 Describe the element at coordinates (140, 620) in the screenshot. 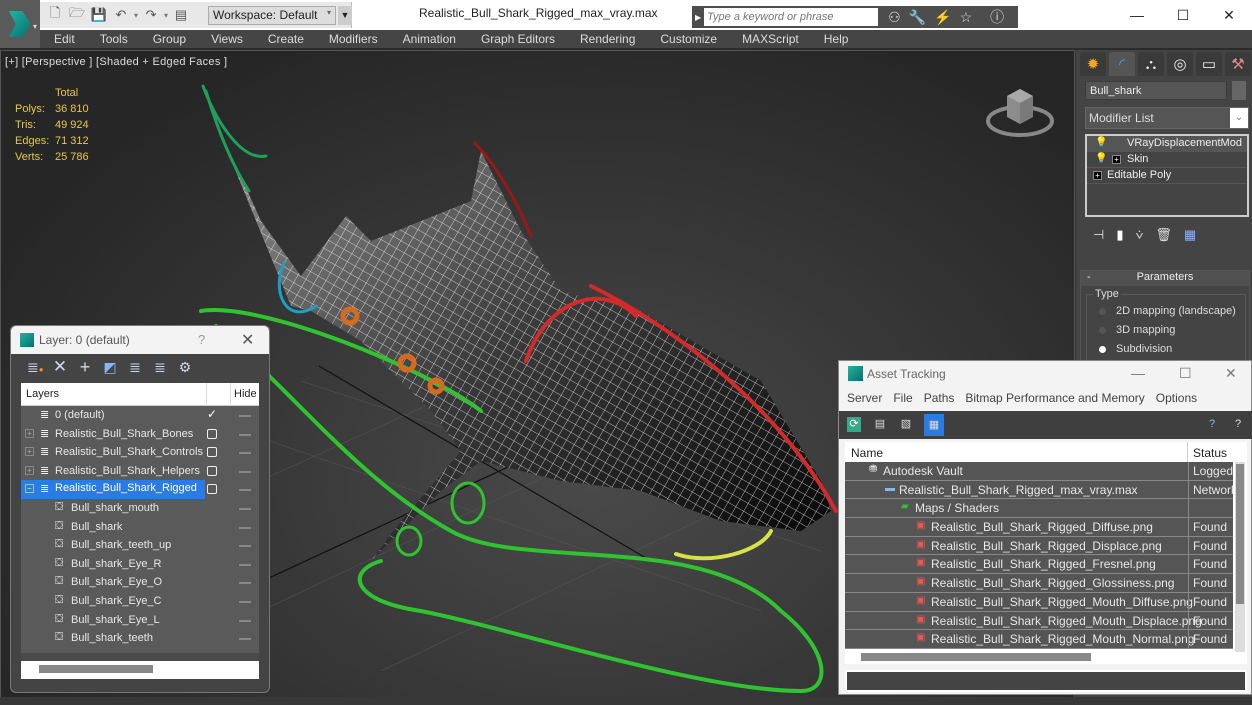

I see `object-row: ⛋ Bull_shark_Eye_L` at that location.